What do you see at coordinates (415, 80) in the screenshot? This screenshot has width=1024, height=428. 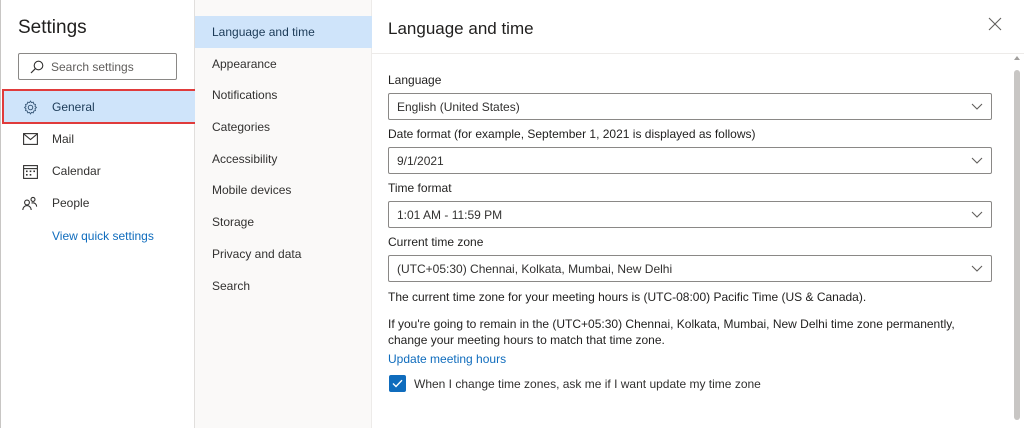 I see `language-label: Language` at bounding box center [415, 80].